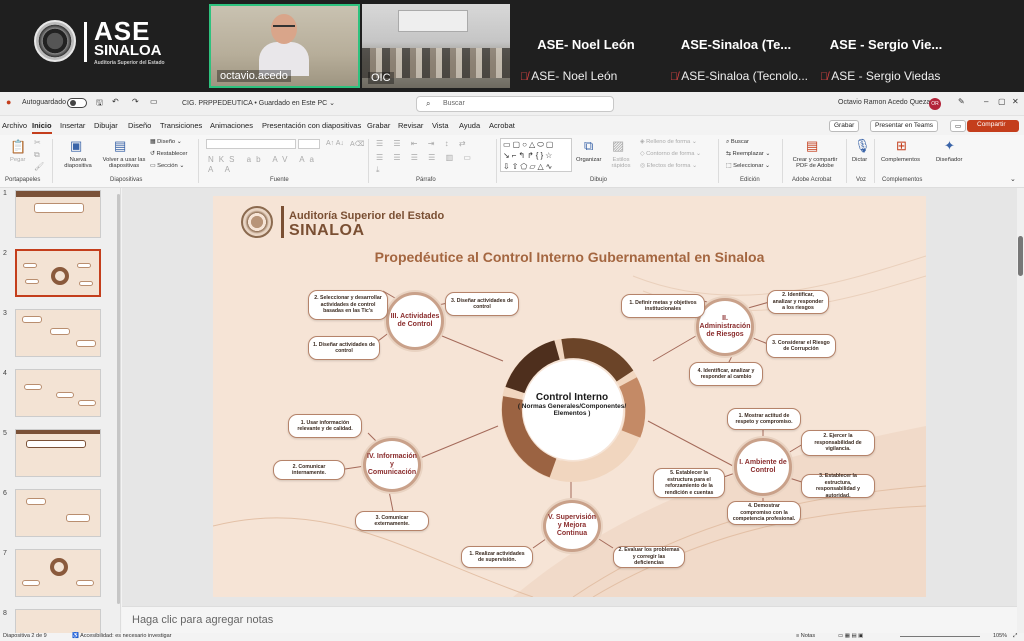 Image resolution: width=1024 pixels, height=641 pixels. Describe the element at coordinates (482, 304) in the screenshot. I see `node-c3: 3. Diseñar actividades de control` at that location.